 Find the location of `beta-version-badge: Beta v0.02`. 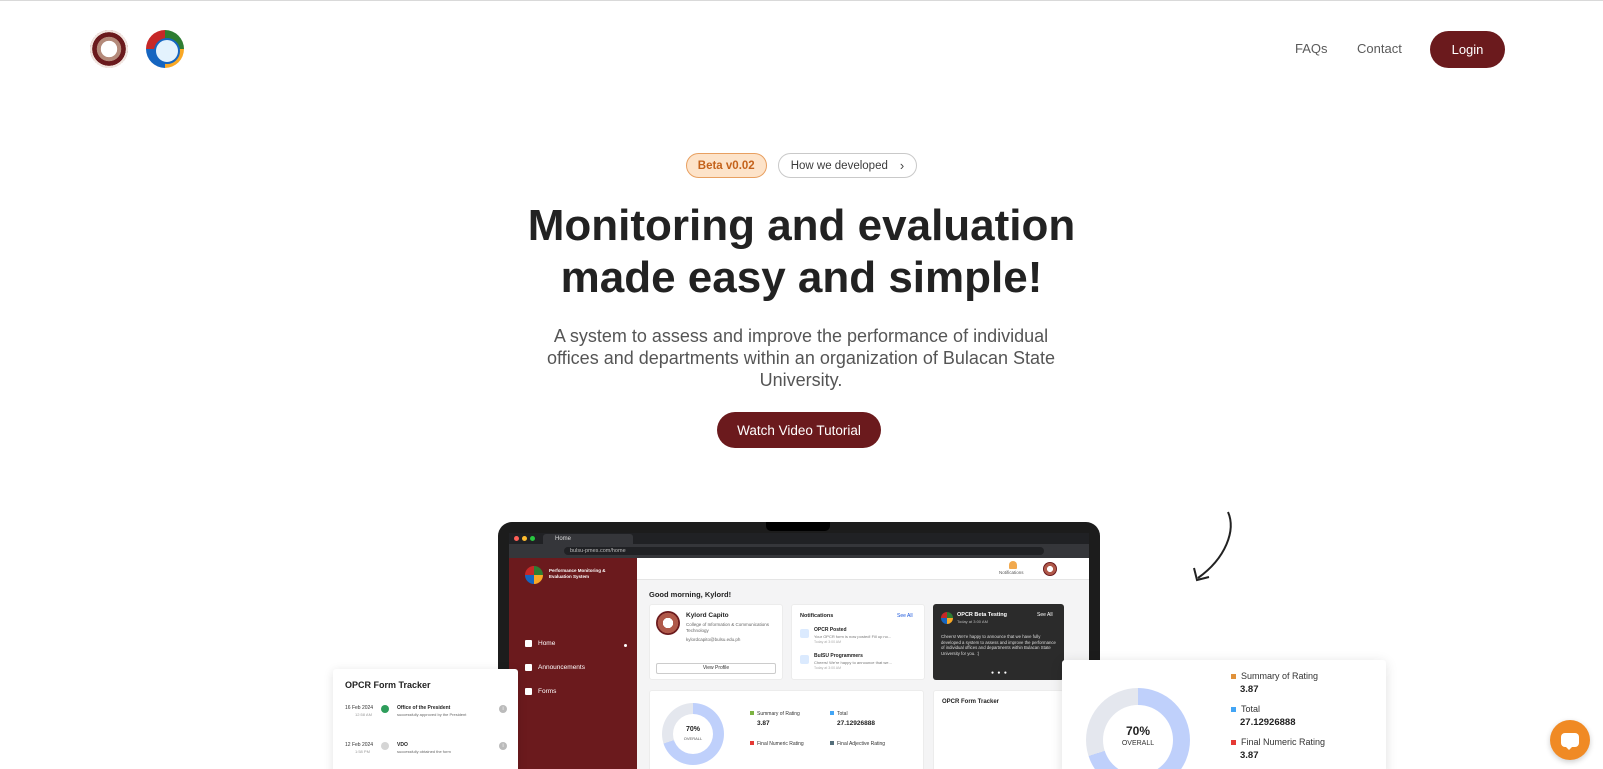

beta-version-badge: Beta v0.02 is located at coordinates (726, 165).